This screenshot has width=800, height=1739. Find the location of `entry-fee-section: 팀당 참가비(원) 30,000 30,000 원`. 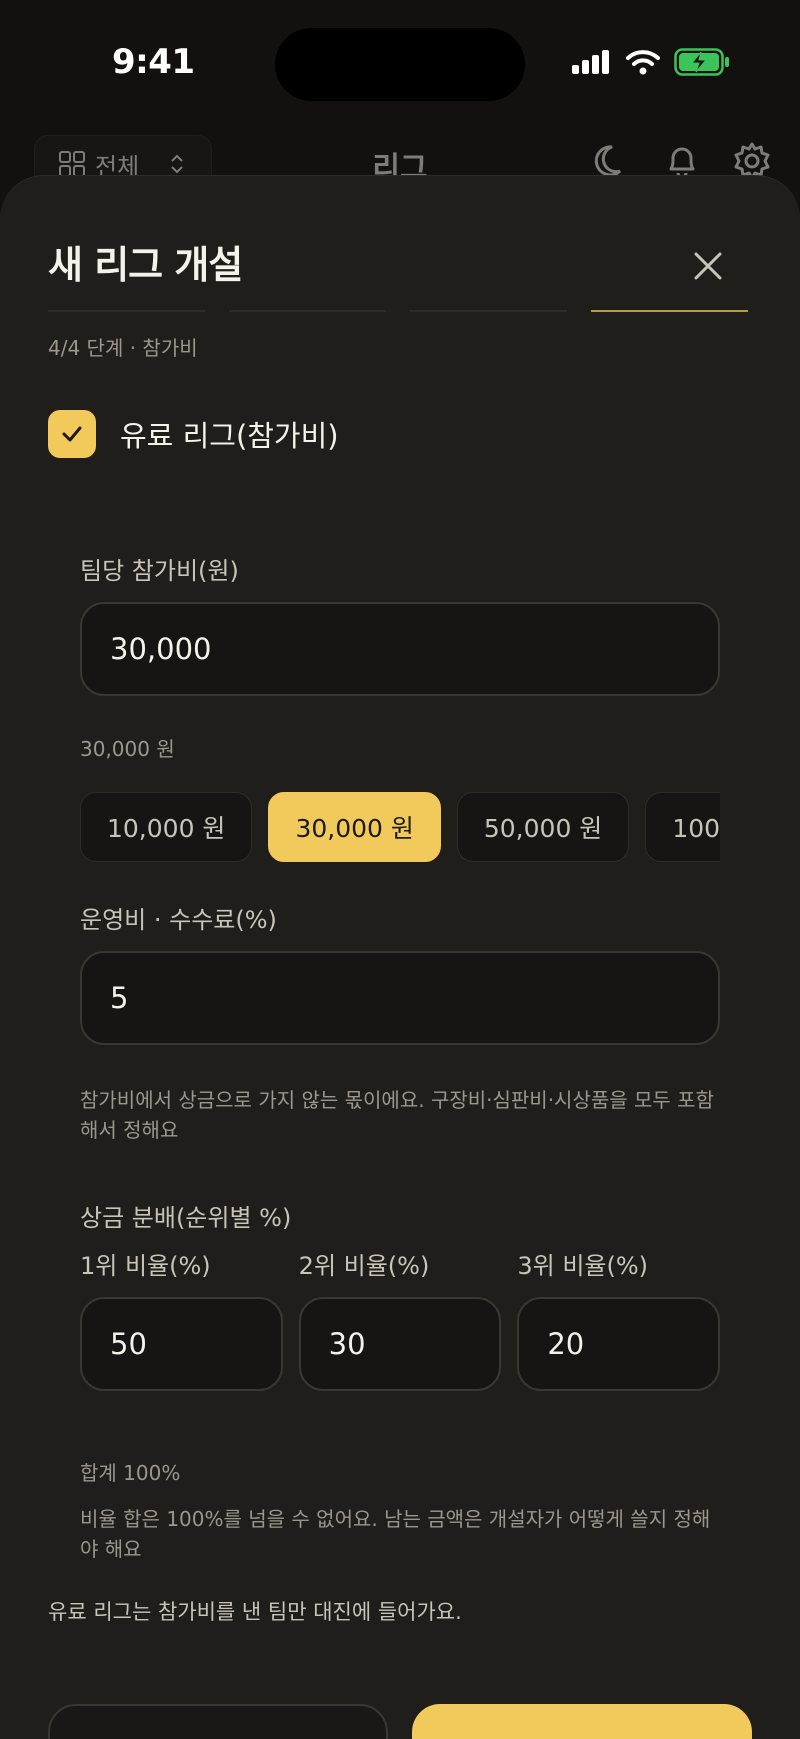

entry-fee-section: 팀당 참가비(원) 30,000 30,000 원 is located at coordinates (400, 657).